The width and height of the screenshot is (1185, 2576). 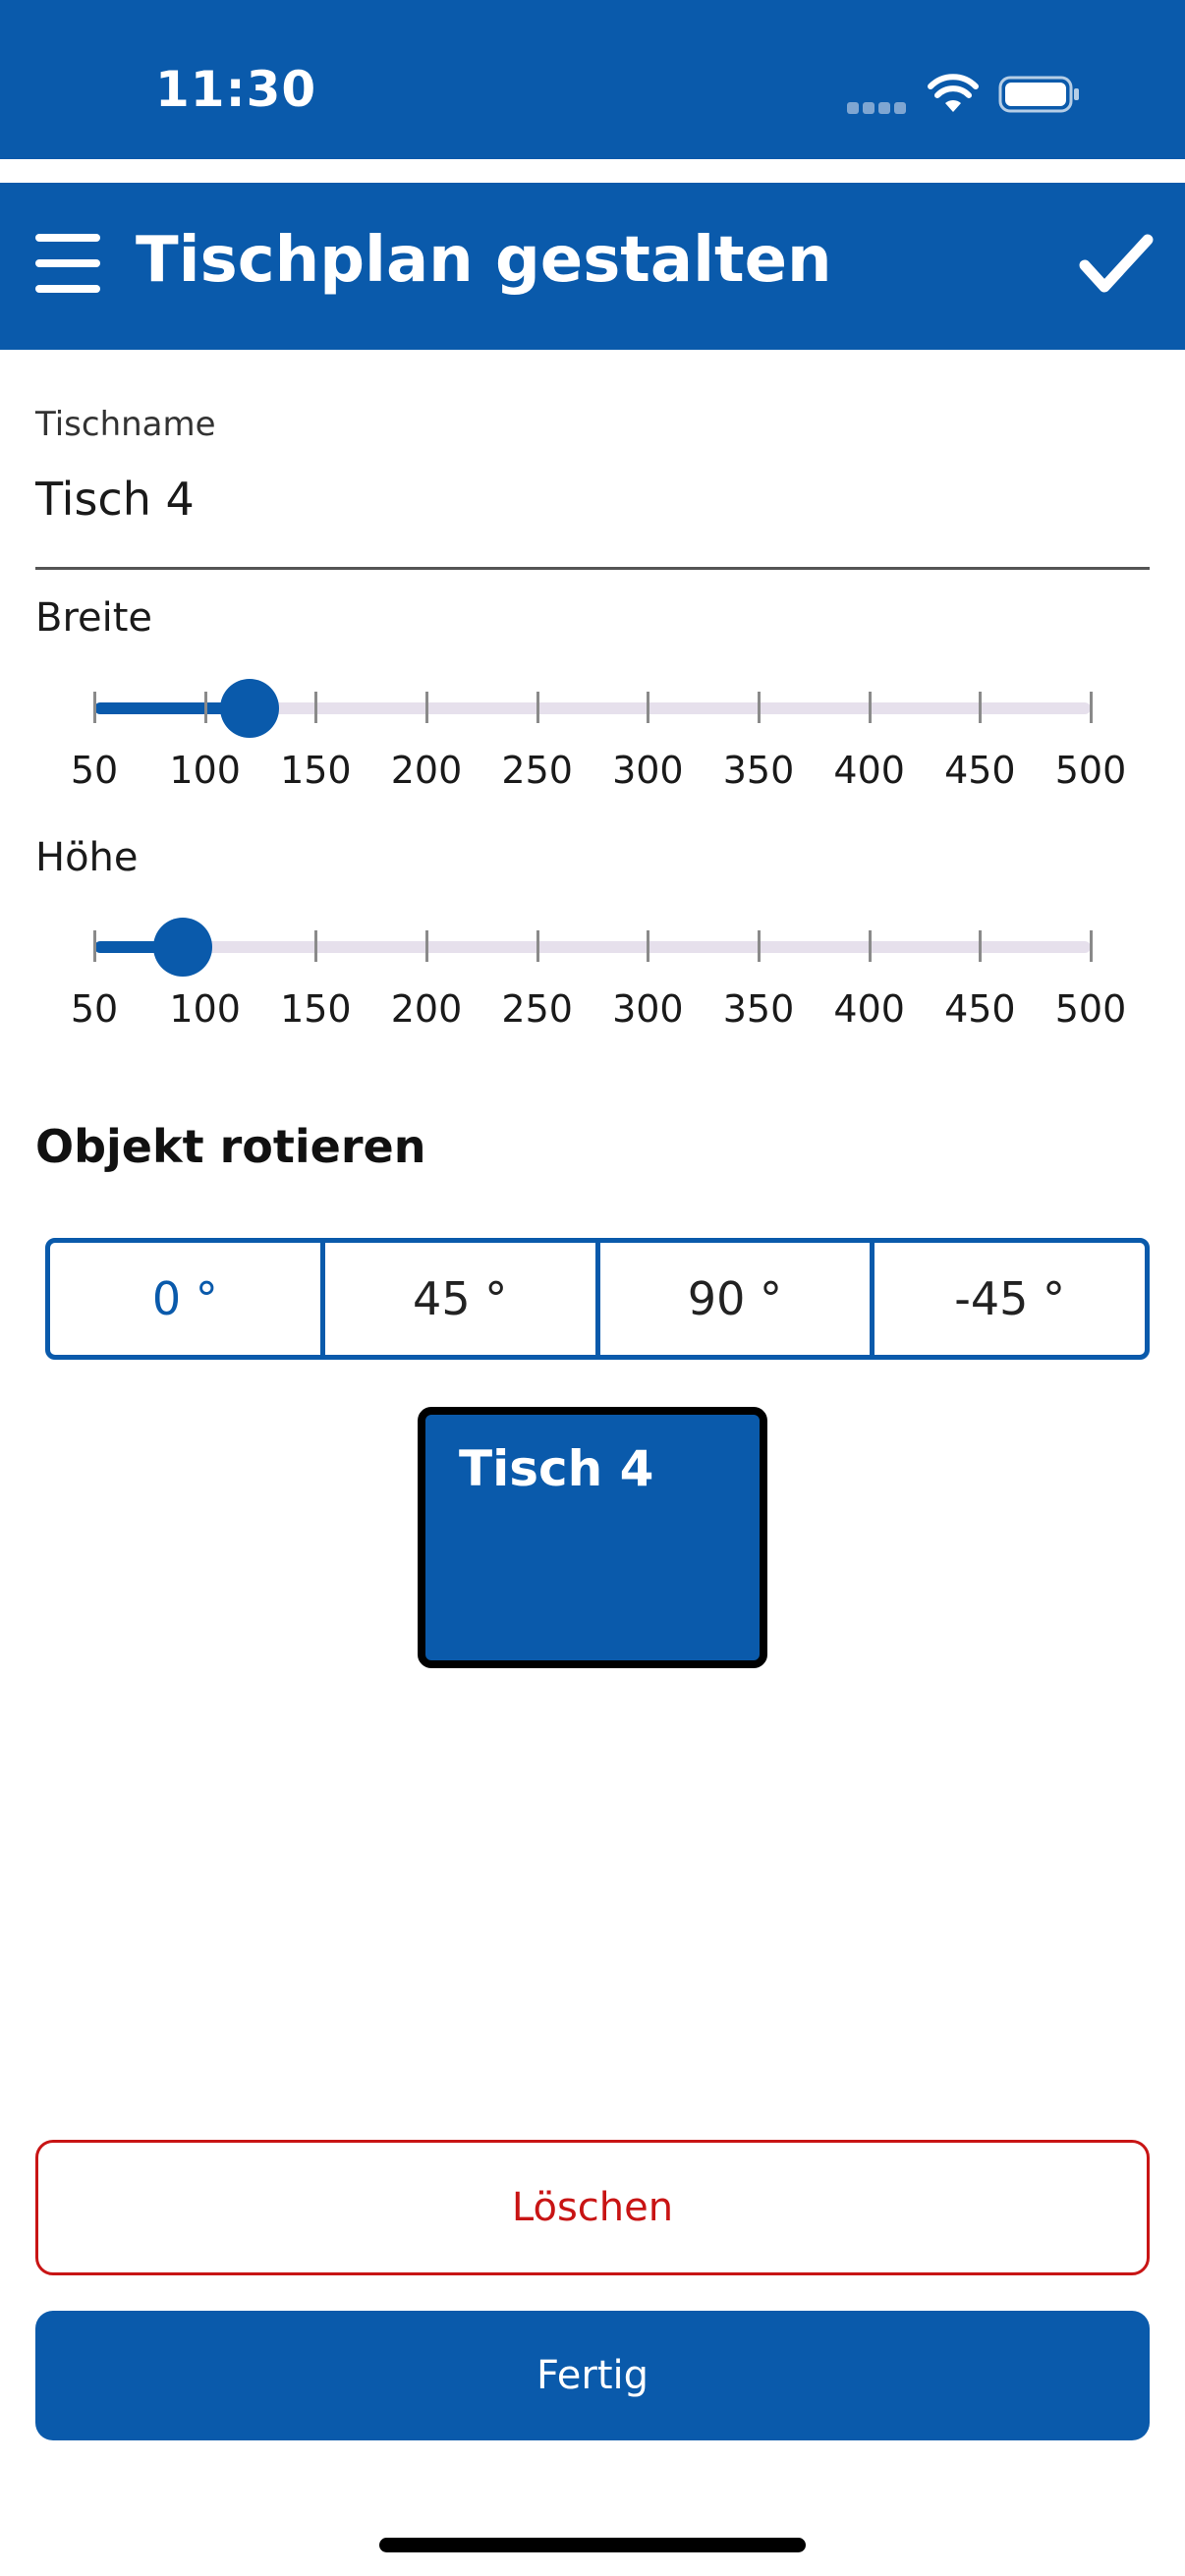 I want to click on width-slider-thumb, so click(x=249, y=708).